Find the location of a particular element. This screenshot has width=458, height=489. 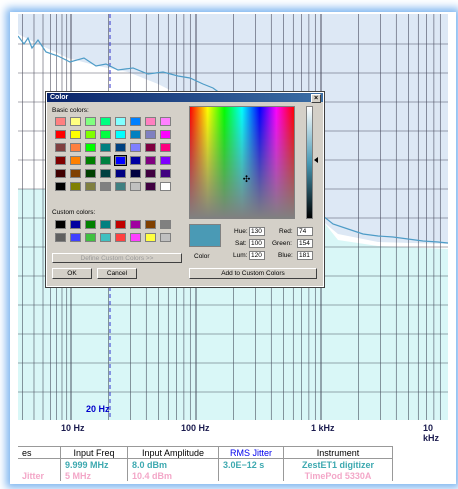

x-tick-label: 10 kHz is located at coordinates (431, 433).